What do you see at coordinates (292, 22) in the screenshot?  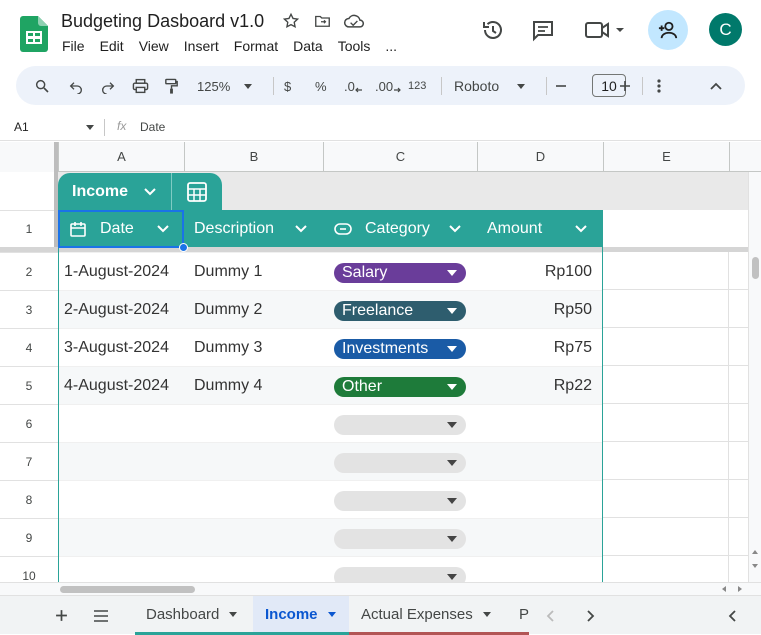 I see `star-icon` at bounding box center [292, 22].